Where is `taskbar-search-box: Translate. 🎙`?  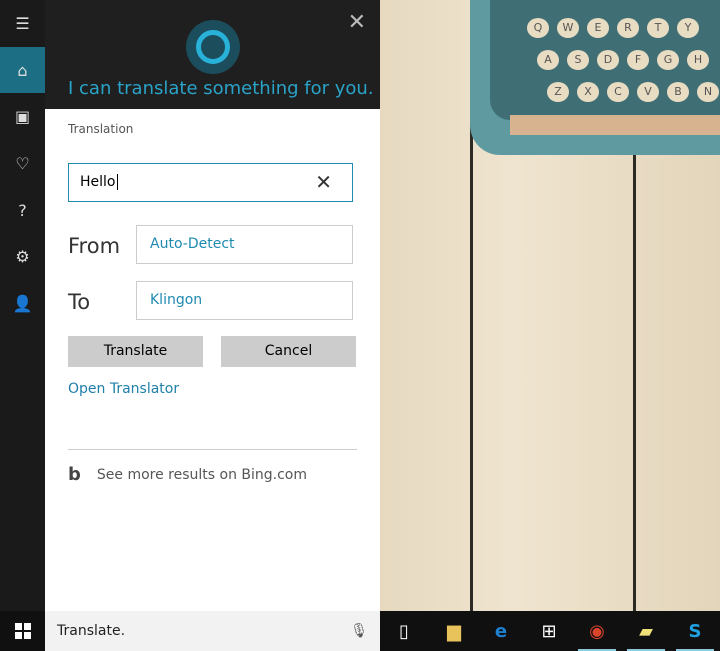 taskbar-search-box: Translate. 🎙 is located at coordinates (212, 631).